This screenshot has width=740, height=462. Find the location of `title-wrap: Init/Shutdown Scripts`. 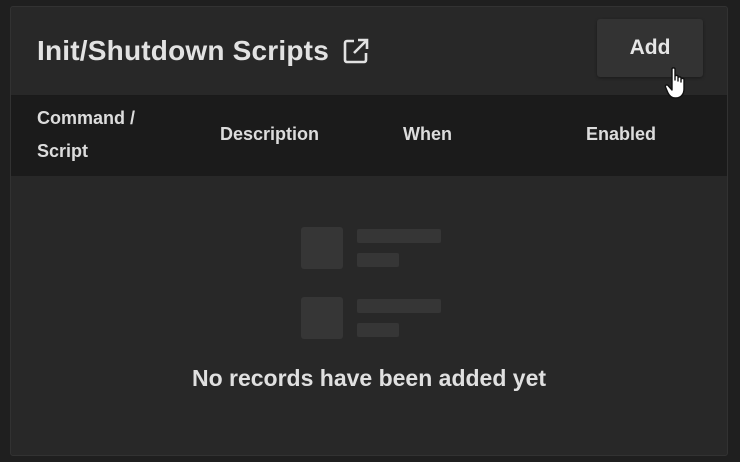

title-wrap: Init/Shutdown Scripts is located at coordinates (204, 51).